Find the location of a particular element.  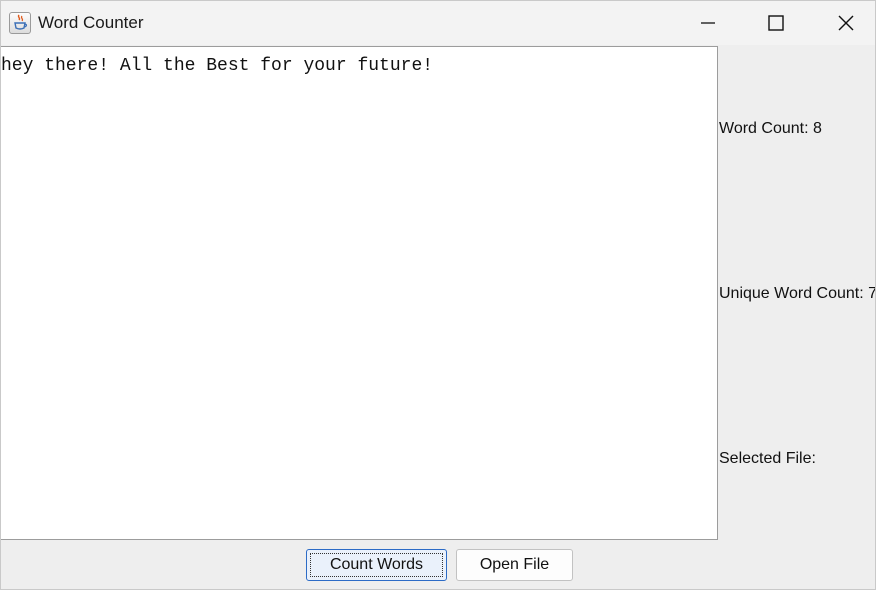

open-file-button: Open File is located at coordinates (514, 565).